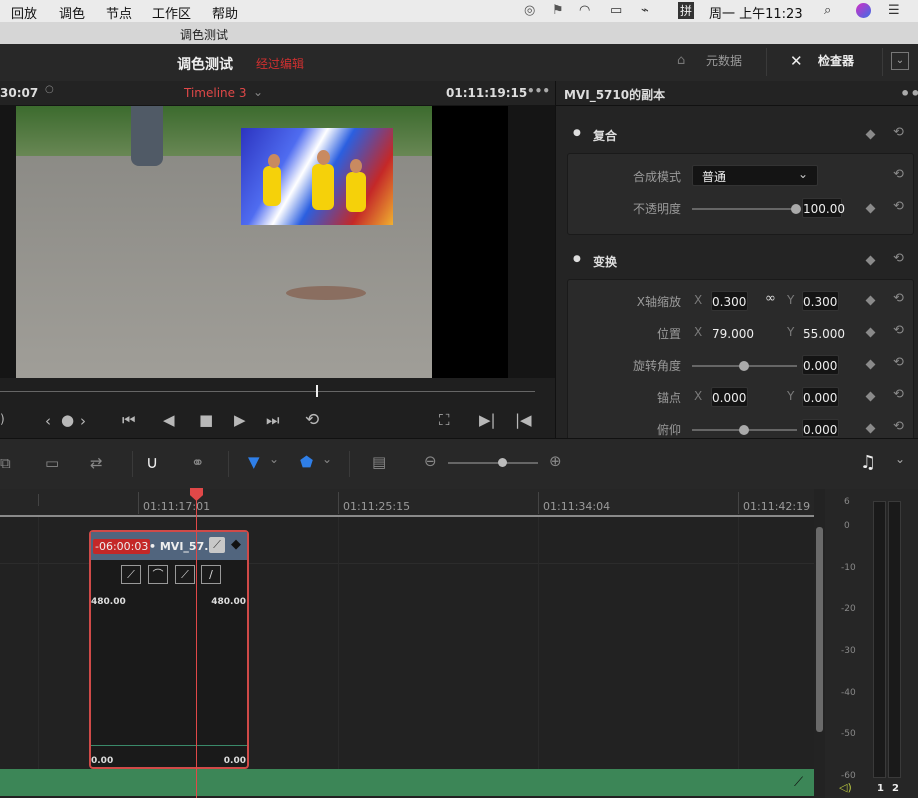 The image size is (918, 798). I want to click on input-method-icon: 拼, so click(686, 10).